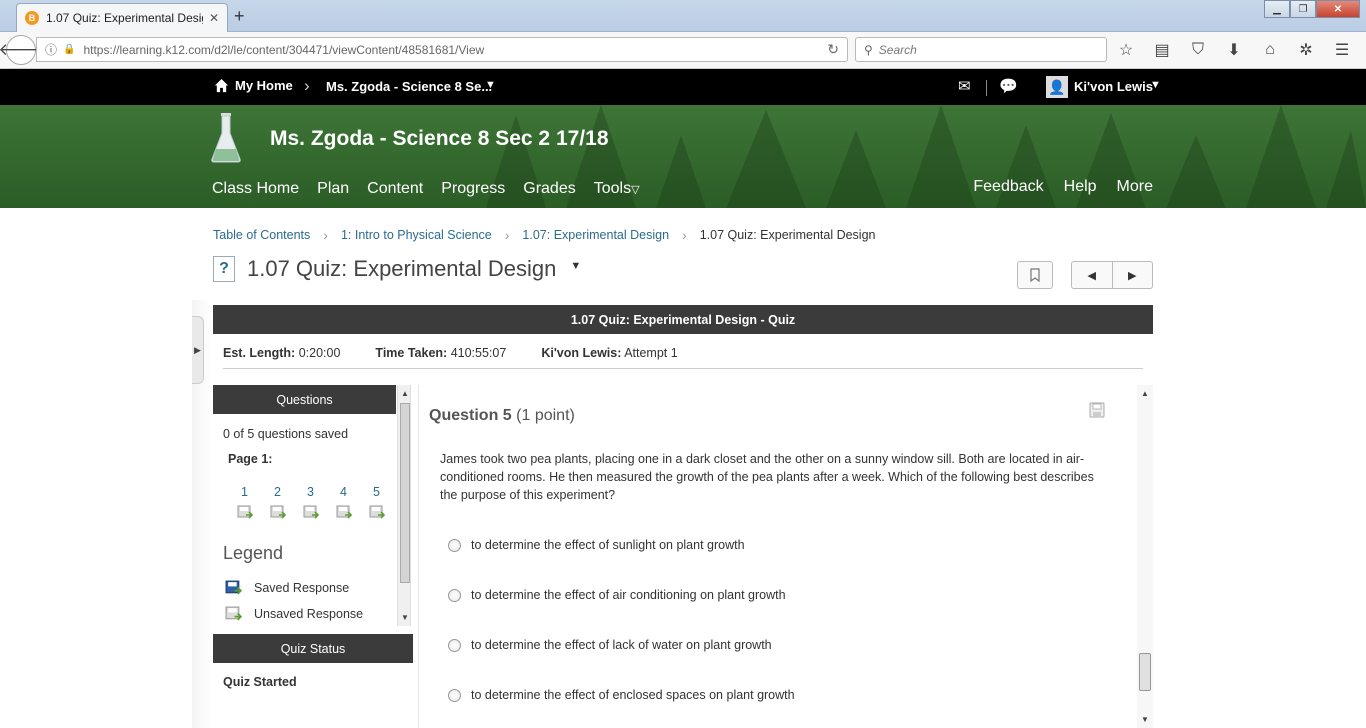  I want to click on next-topic-button: ▶, so click(1132, 275).